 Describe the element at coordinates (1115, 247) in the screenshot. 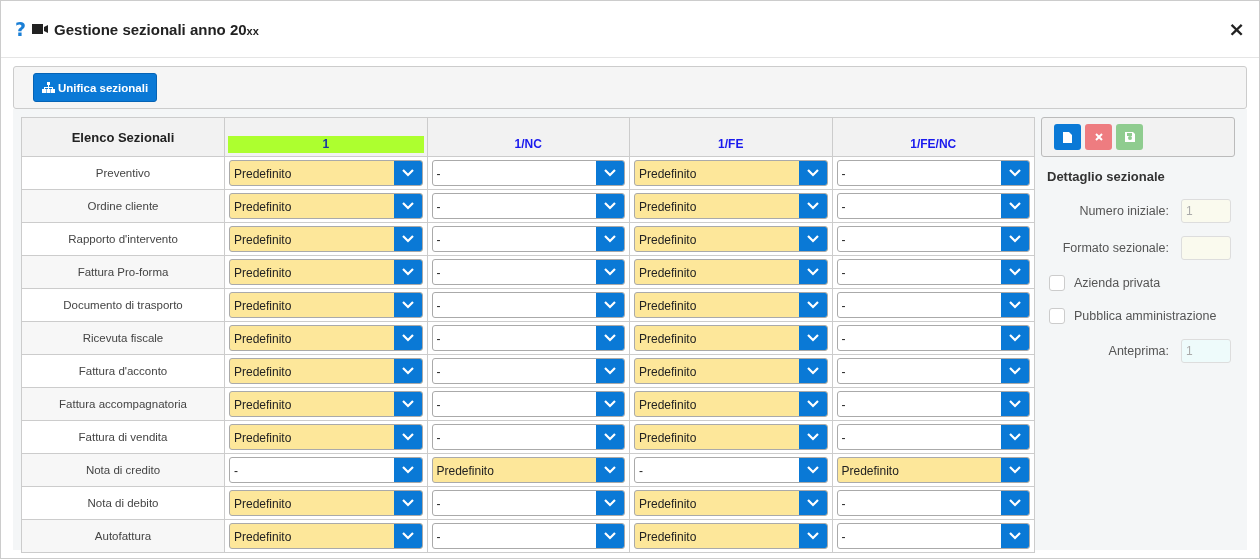

I see `field-label: Formato sezionale:` at that location.